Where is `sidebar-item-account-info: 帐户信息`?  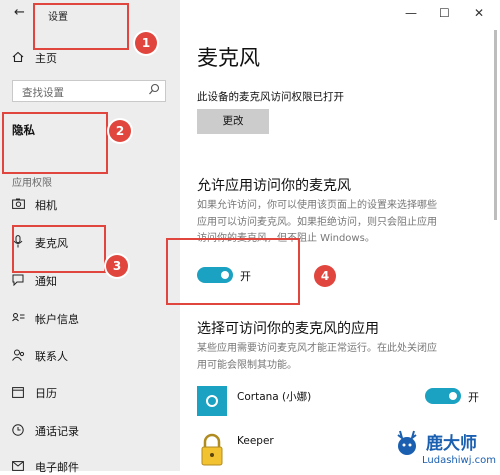 sidebar-item-account-info: 帐户信息 is located at coordinates (44, 319).